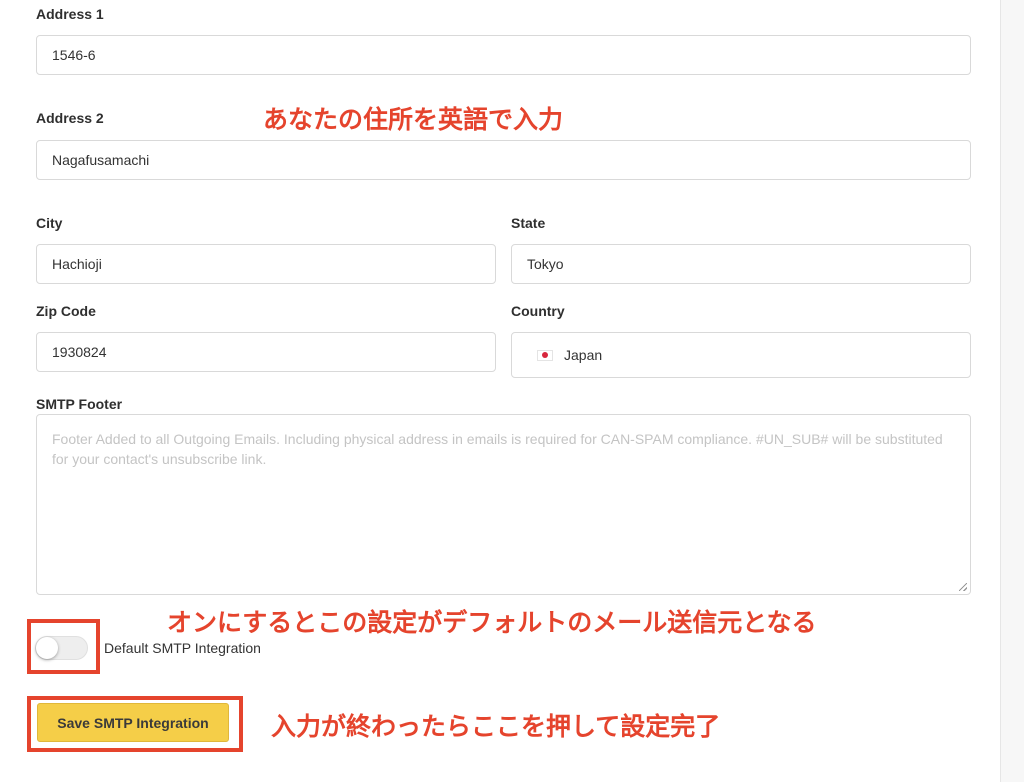 This screenshot has width=1024, height=782. What do you see at coordinates (182, 648) in the screenshot?
I see `default-smtp-label: Default SMTP Integration` at bounding box center [182, 648].